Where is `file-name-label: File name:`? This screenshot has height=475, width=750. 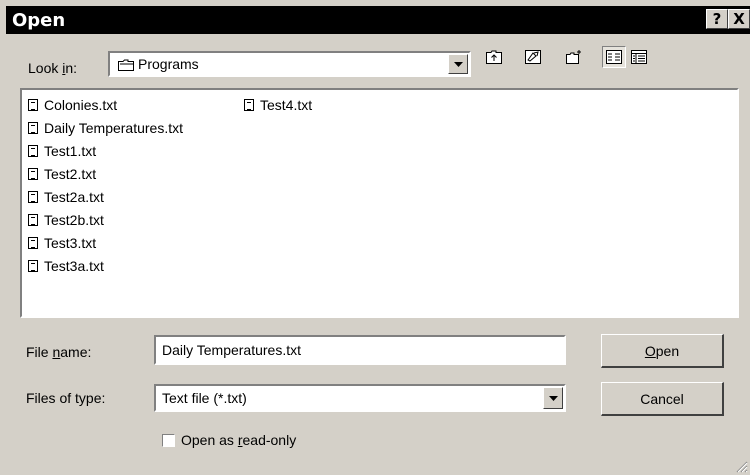
file-name-label: File name: is located at coordinates (59, 352).